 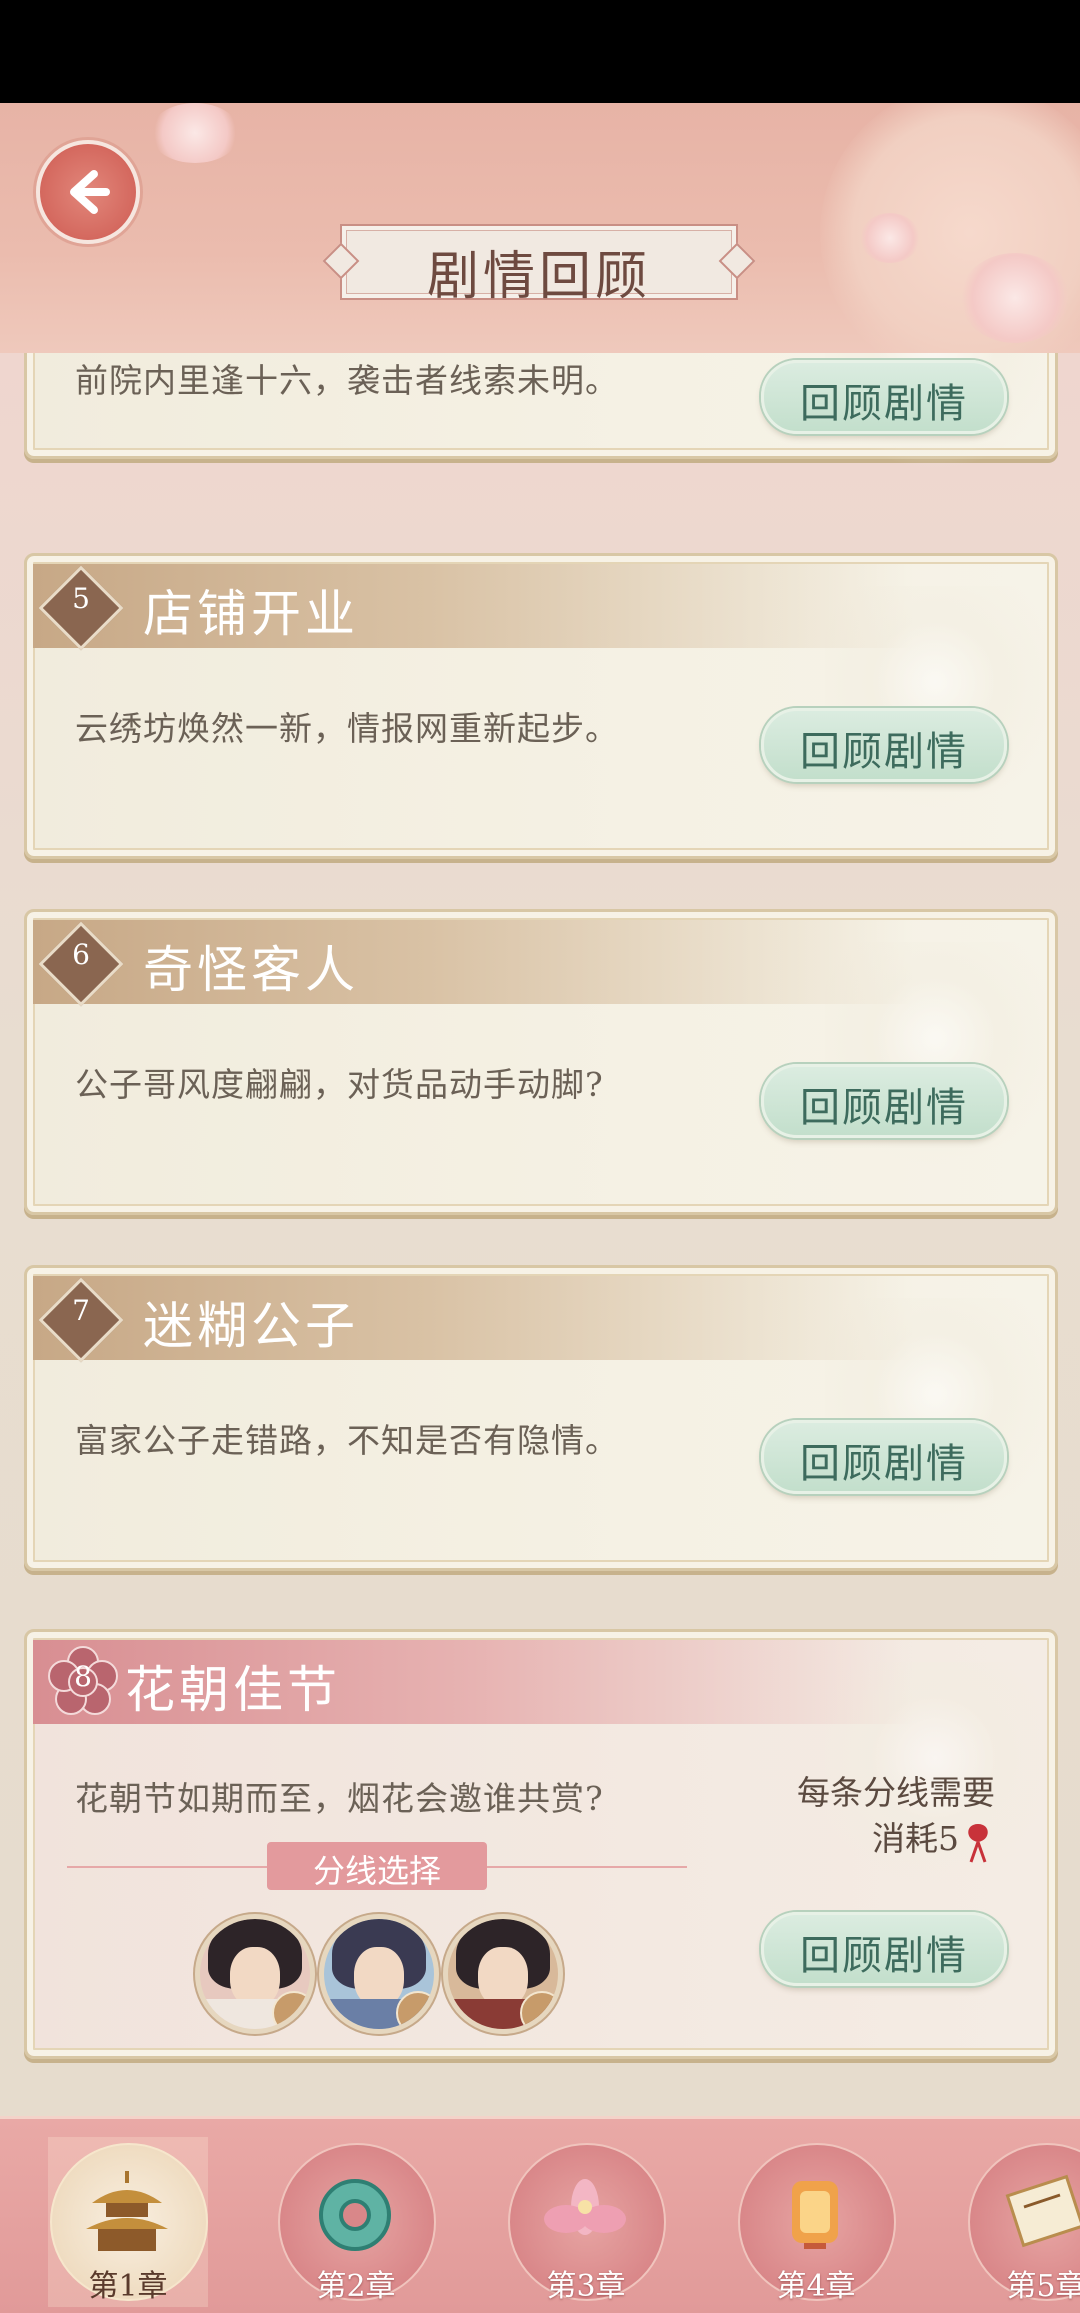 What do you see at coordinates (355, 2215) in the screenshot?
I see `jade-dragon-icon` at bounding box center [355, 2215].